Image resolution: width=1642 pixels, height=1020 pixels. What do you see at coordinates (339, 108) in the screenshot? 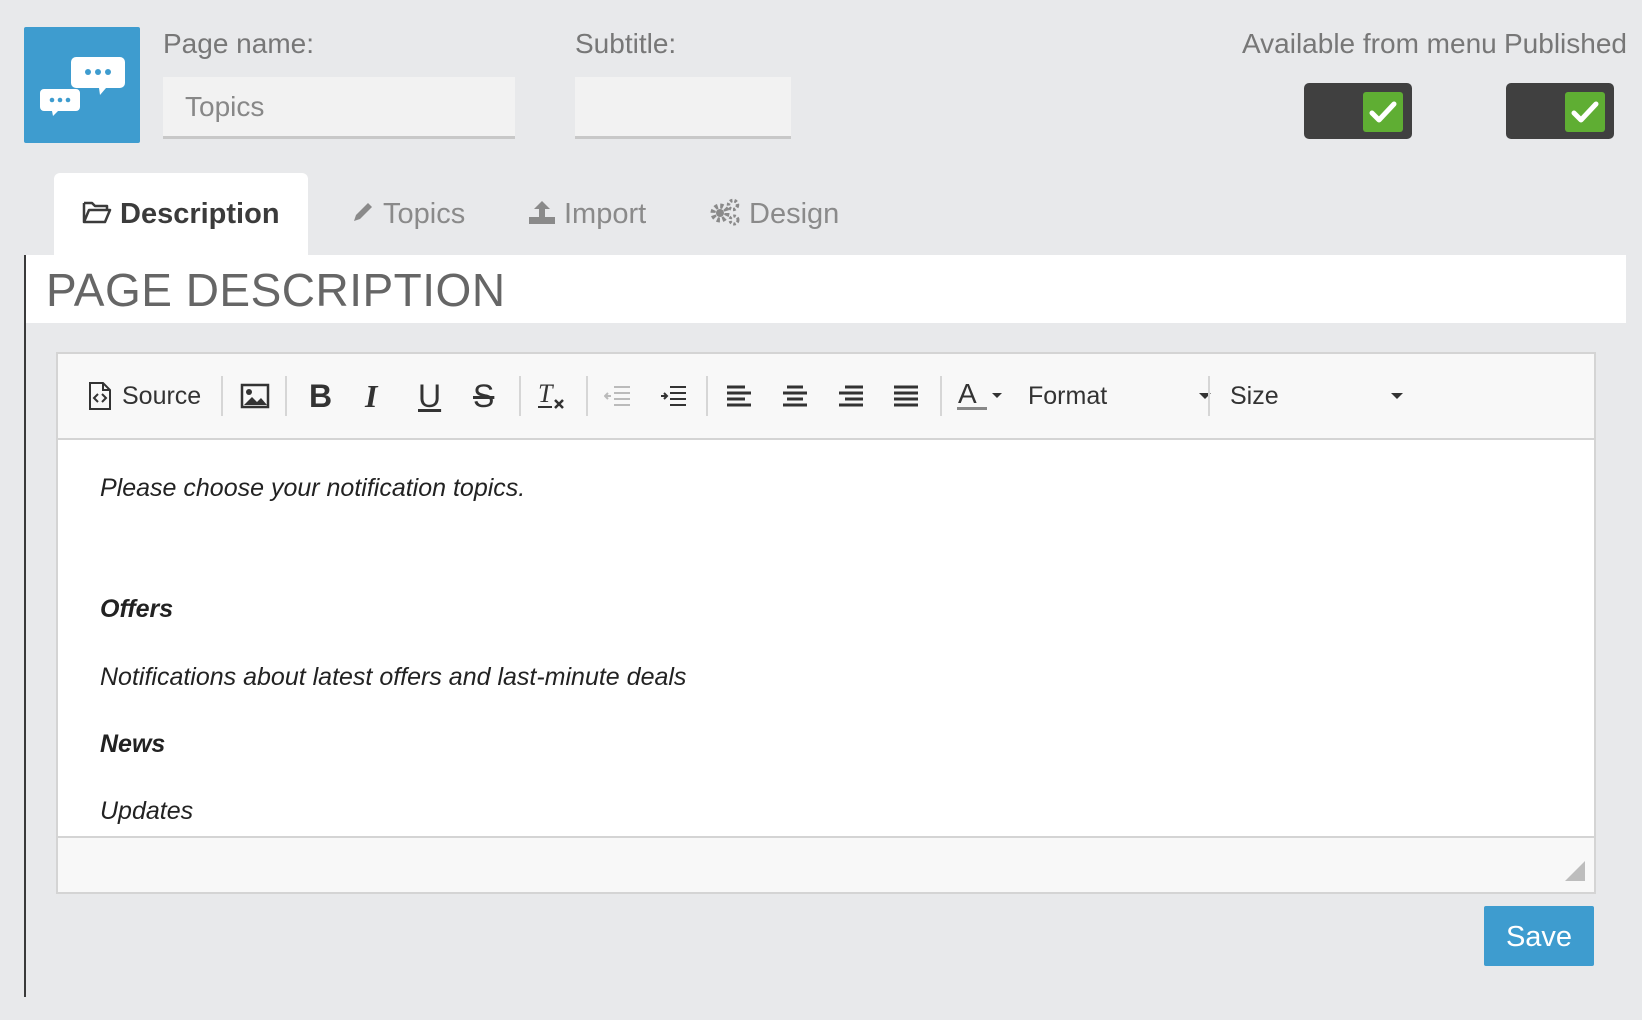
I see `page-name-input: Topics` at bounding box center [339, 108].